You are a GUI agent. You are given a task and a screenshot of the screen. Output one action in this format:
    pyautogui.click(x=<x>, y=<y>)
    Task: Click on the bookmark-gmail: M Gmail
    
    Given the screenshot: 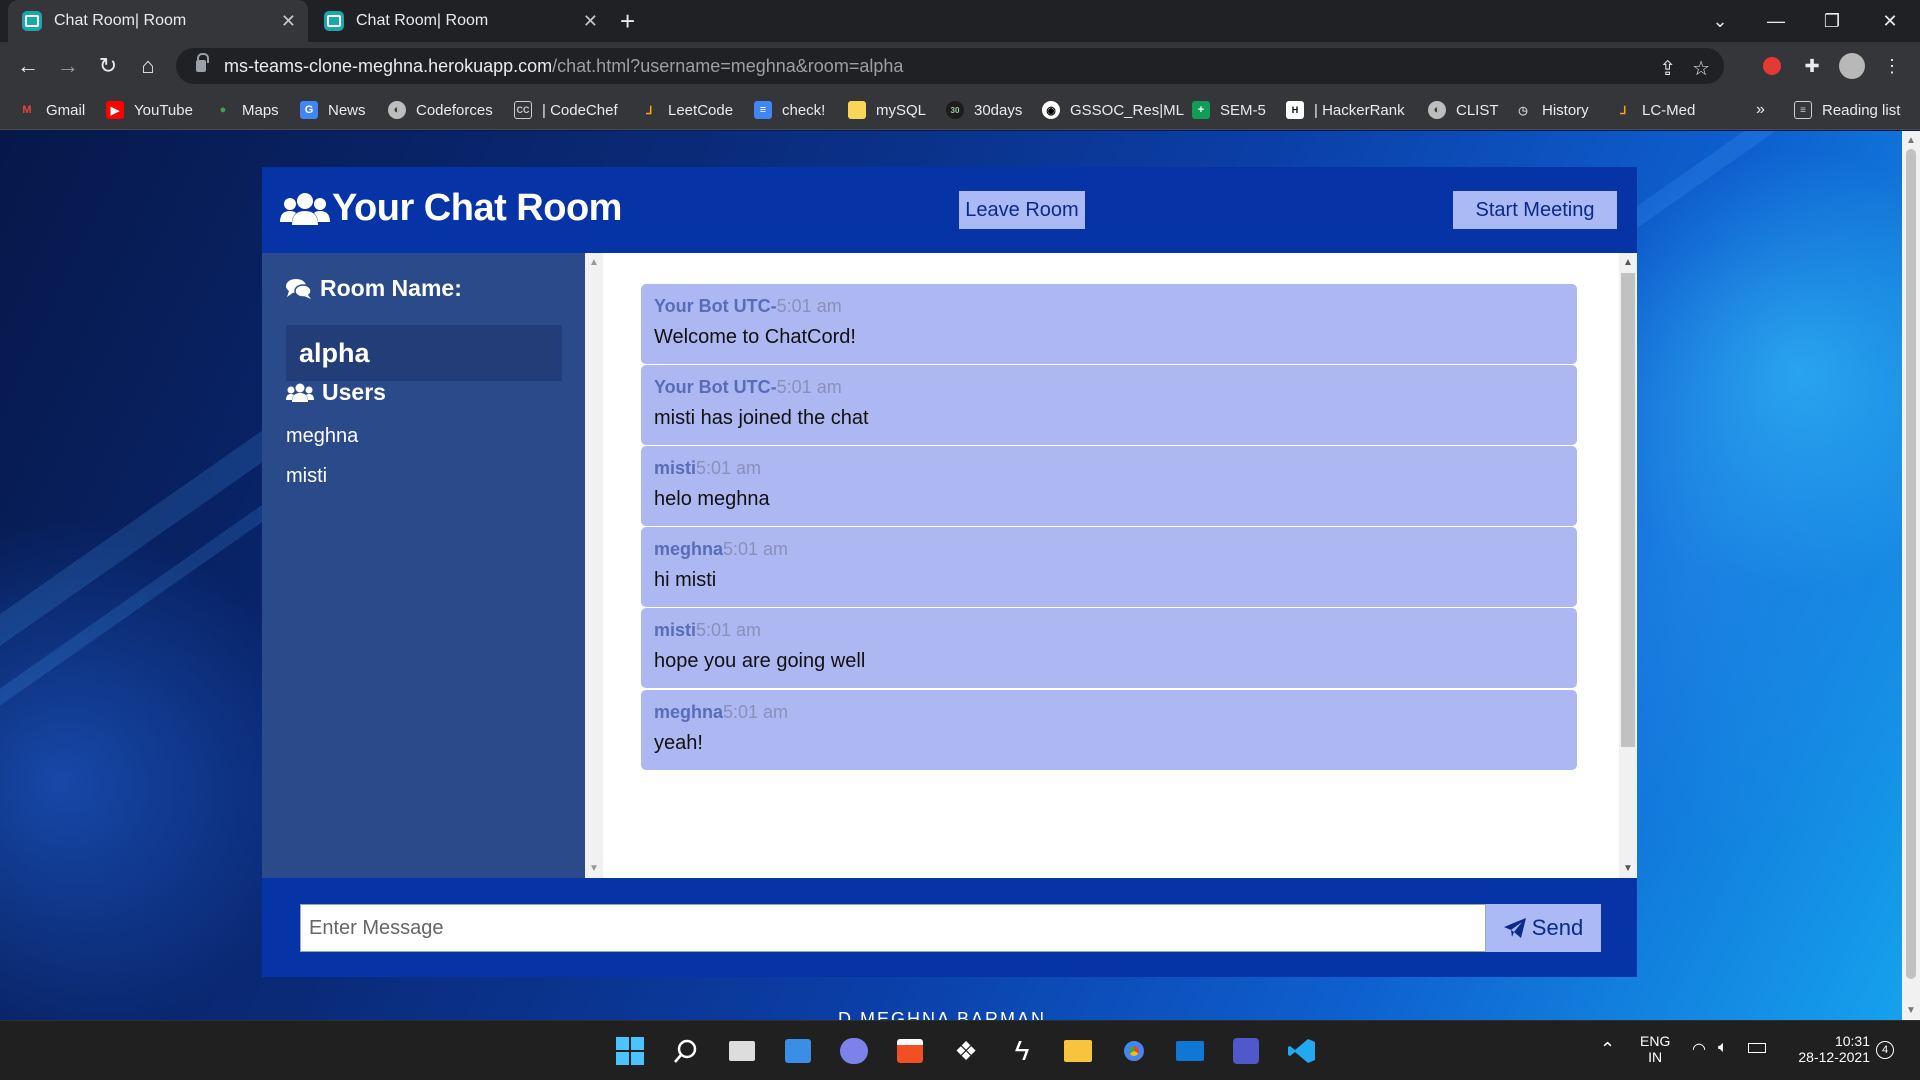 What is the action you would take?
    pyautogui.click(x=51, y=110)
    